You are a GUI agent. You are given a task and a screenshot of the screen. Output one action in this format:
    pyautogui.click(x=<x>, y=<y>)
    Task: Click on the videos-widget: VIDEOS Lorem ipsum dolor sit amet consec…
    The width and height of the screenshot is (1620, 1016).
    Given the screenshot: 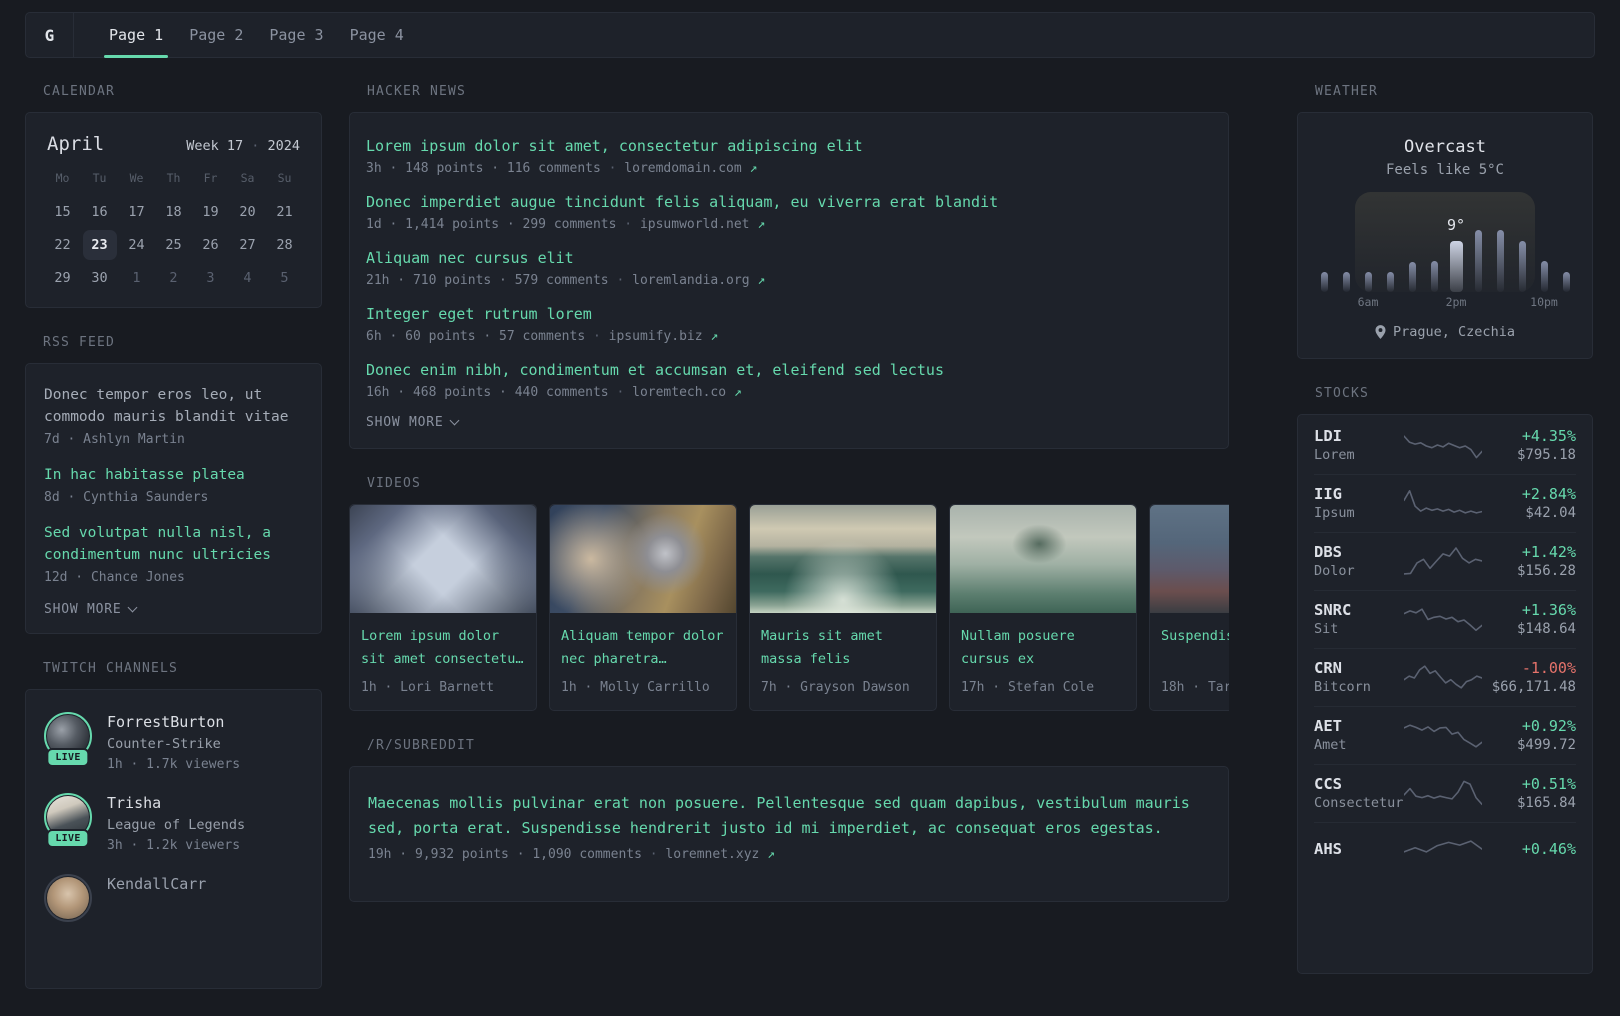 What is the action you would take?
    pyautogui.click(x=789, y=593)
    